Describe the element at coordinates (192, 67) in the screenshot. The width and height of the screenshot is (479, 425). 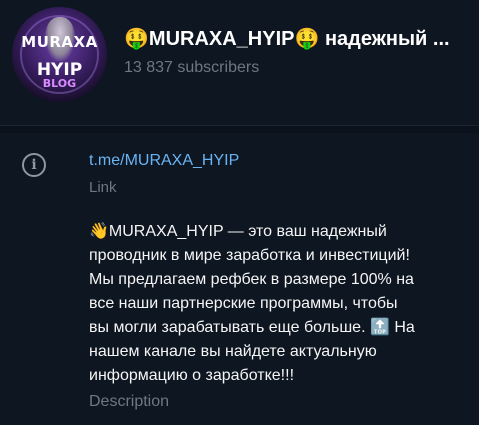
I see `subscriber-count: 13 837 subscribers` at that location.